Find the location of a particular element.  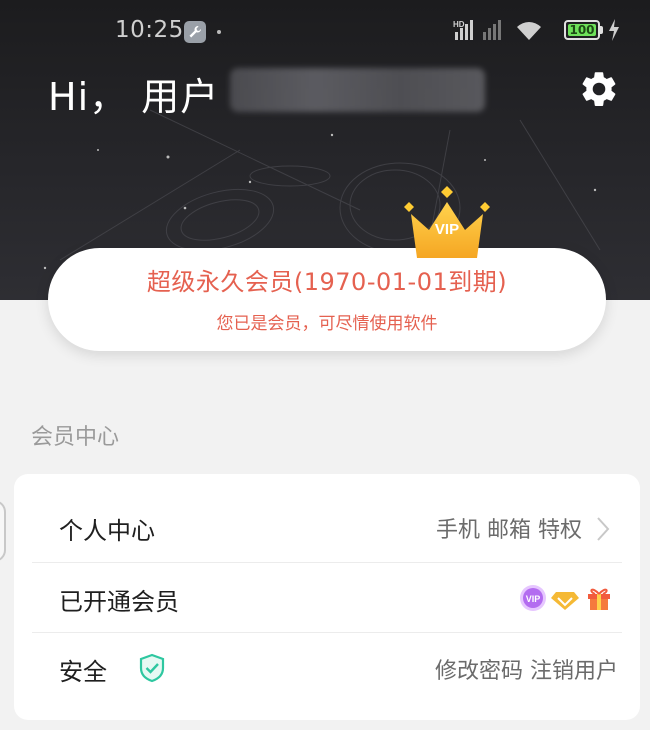

vip-crown-icon: VIP is located at coordinates (447, 222).